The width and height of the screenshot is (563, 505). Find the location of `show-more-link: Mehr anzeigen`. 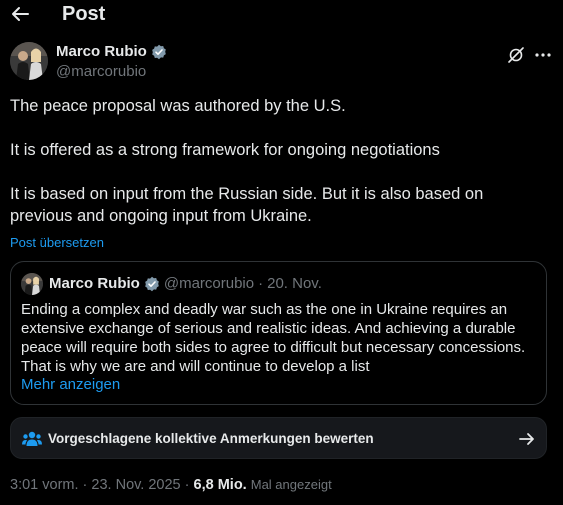

show-more-link: Mehr anzeigen is located at coordinates (70, 384).